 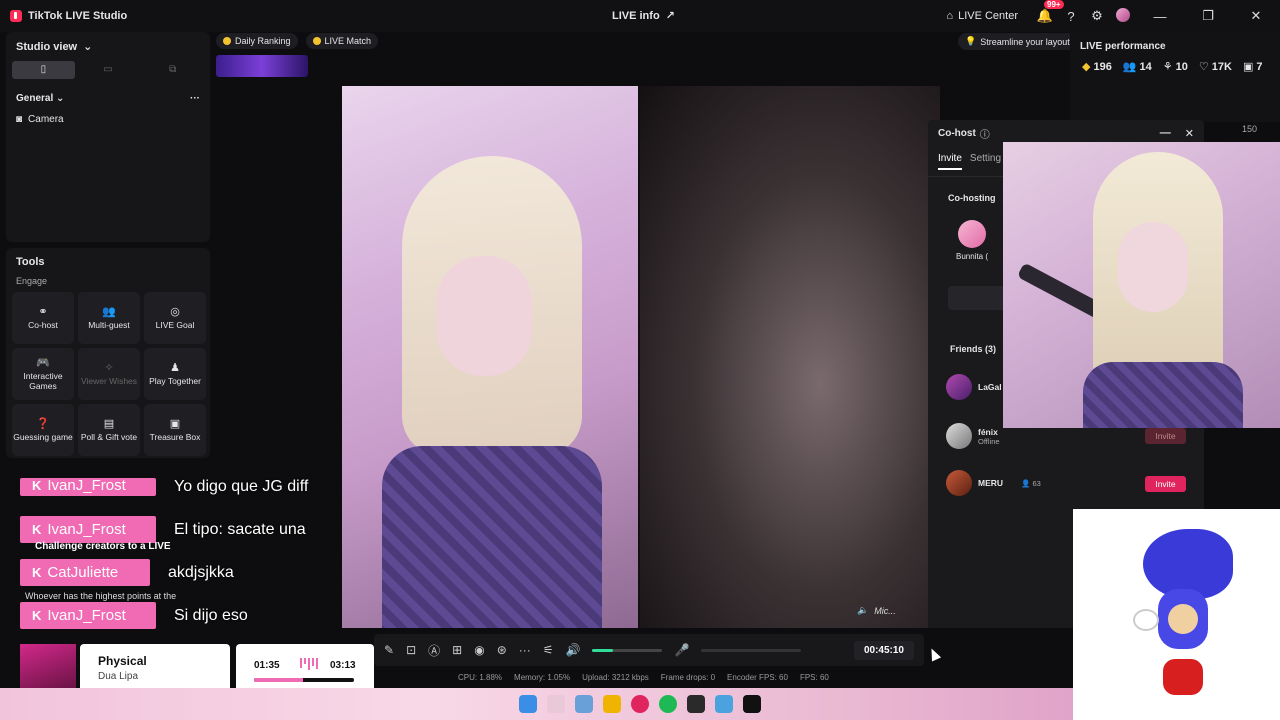 What do you see at coordinates (201, 572) in the screenshot?
I see `chat-text: akdjsjkka` at bounding box center [201, 572].